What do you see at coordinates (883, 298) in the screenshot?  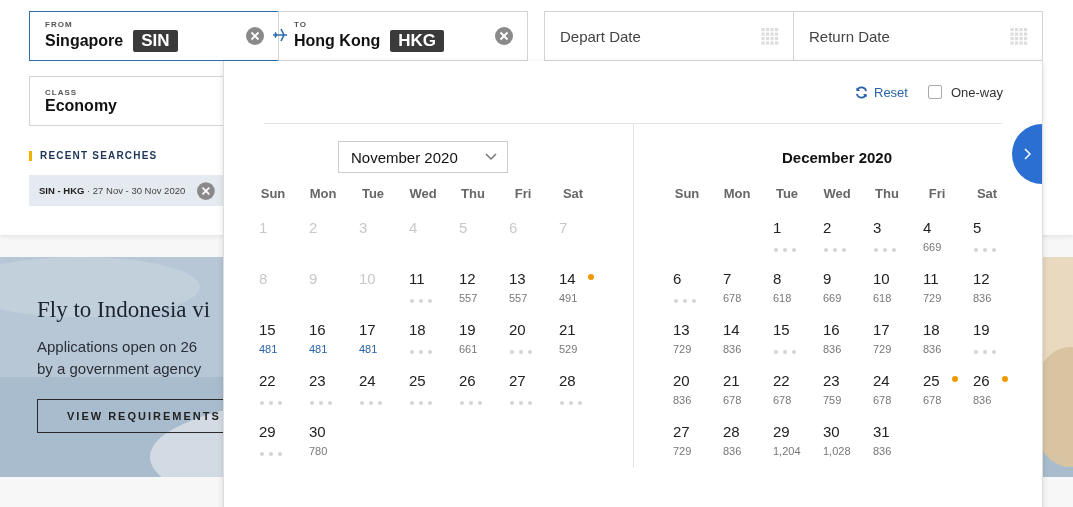 I see `fare-price: 618` at bounding box center [883, 298].